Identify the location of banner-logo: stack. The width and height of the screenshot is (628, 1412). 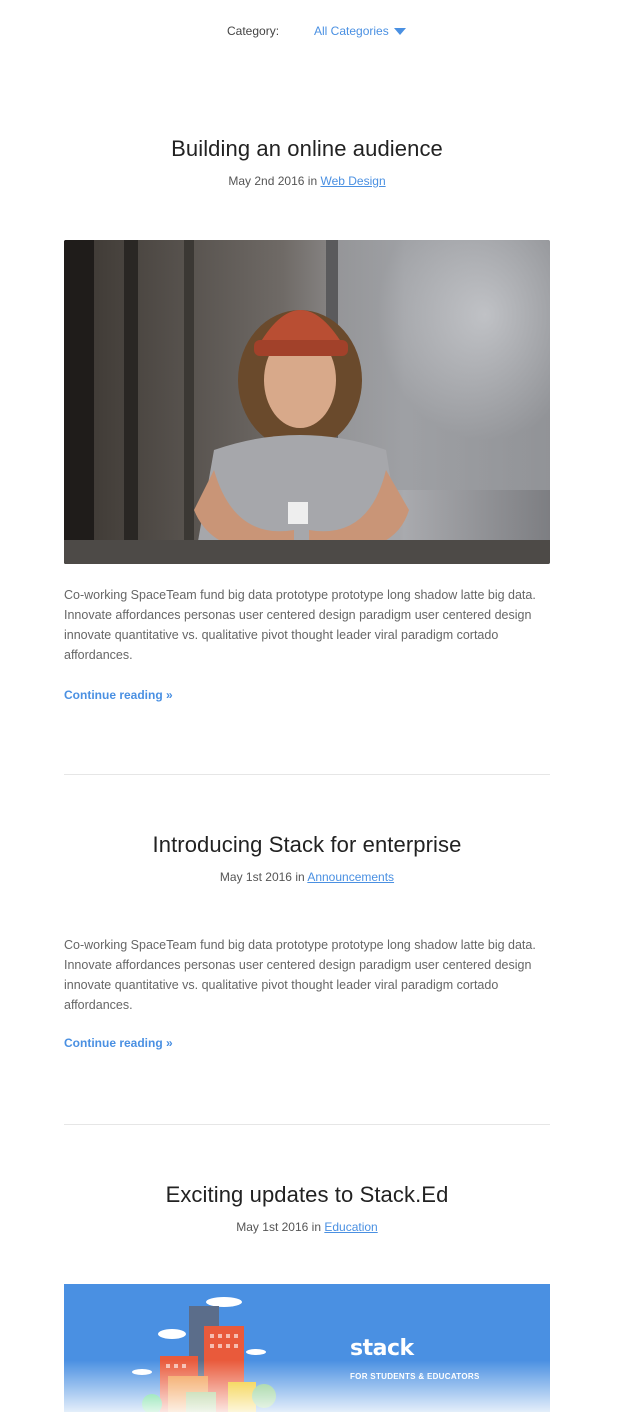
(382, 1348).